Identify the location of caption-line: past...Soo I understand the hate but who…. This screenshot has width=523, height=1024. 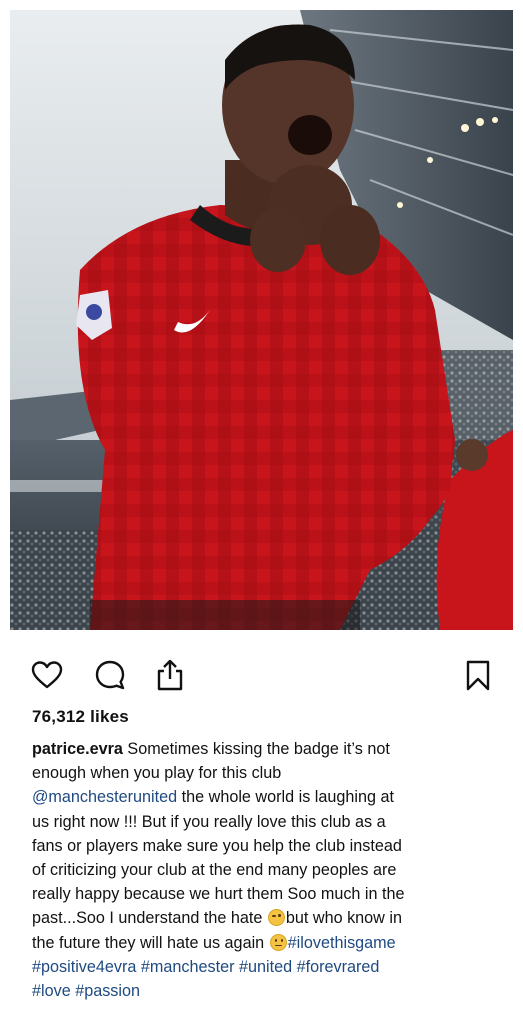
(267, 918).